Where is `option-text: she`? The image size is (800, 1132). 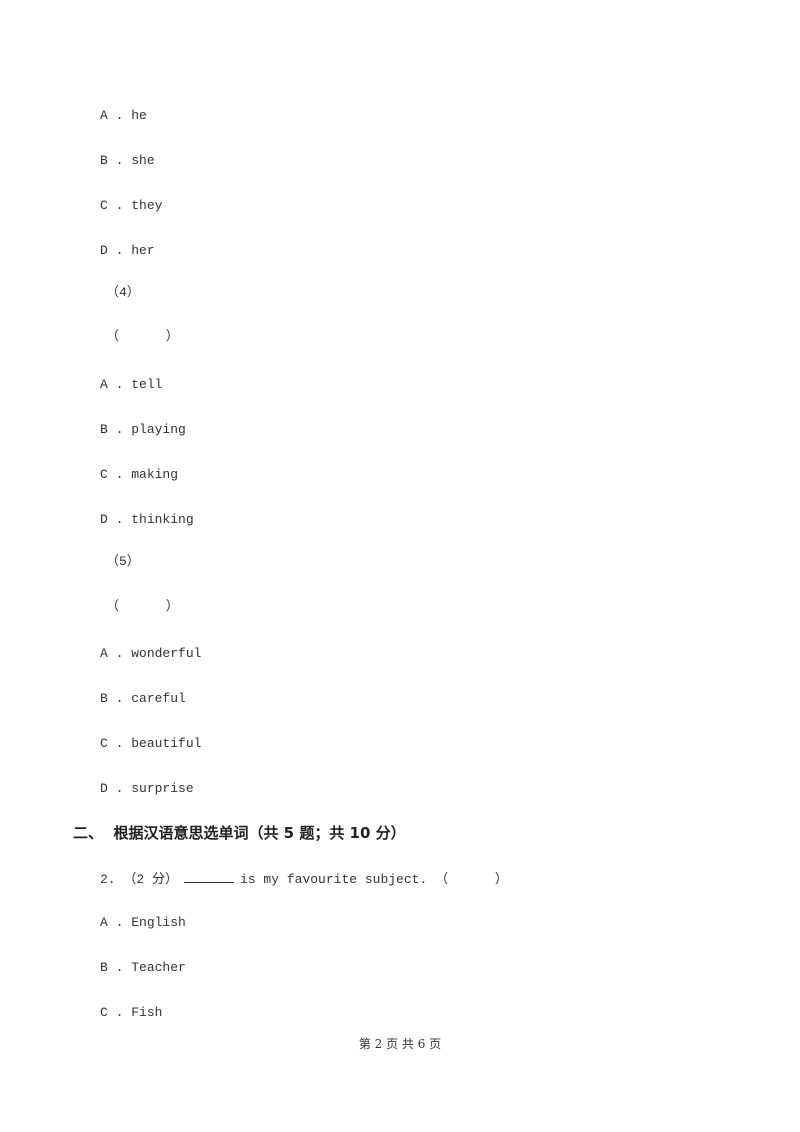
option-text: she is located at coordinates (143, 160).